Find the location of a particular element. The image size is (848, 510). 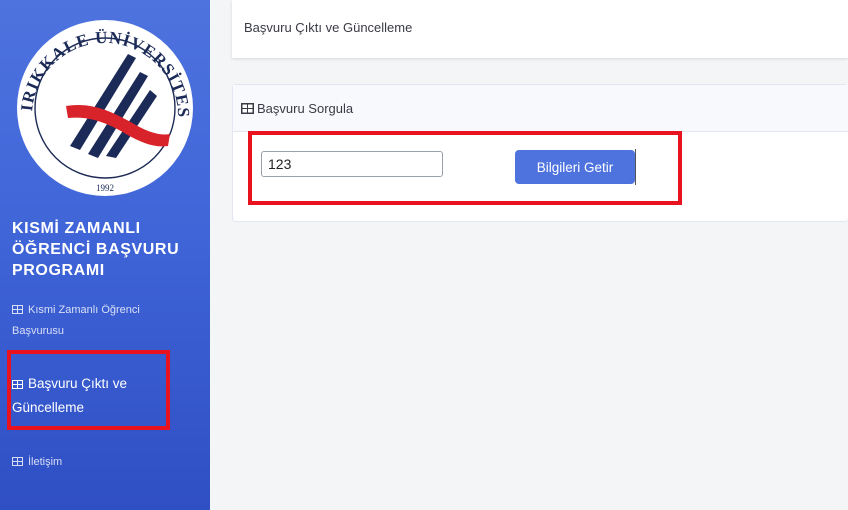

brand-line: ÖĞRENCİ BAŞVURU is located at coordinates (96, 249).